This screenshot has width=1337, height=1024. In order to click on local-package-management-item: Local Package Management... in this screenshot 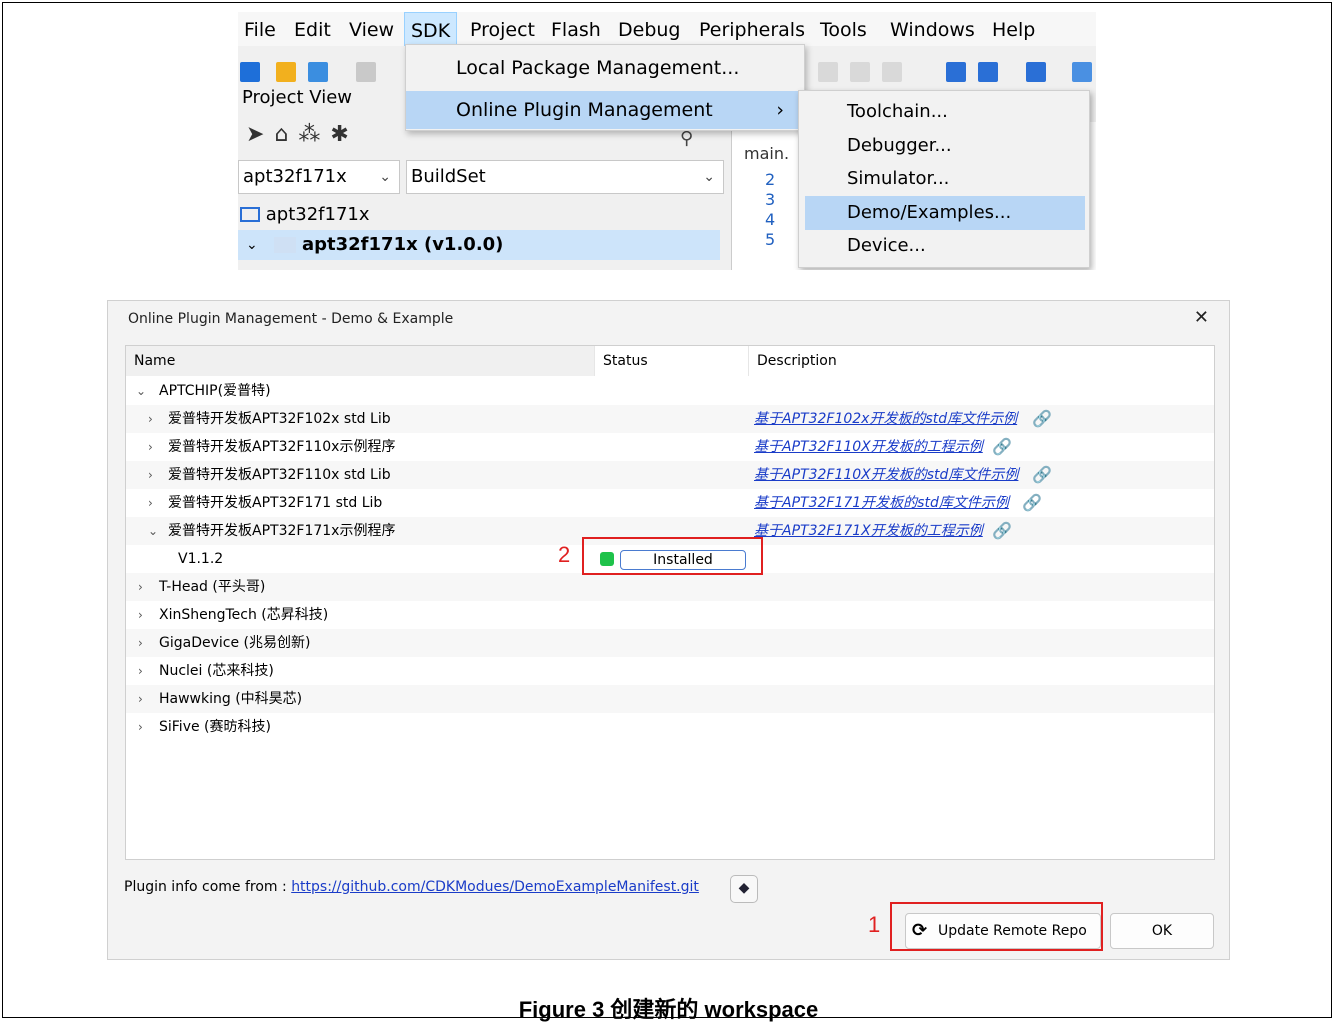, I will do `click(605, 68)`.